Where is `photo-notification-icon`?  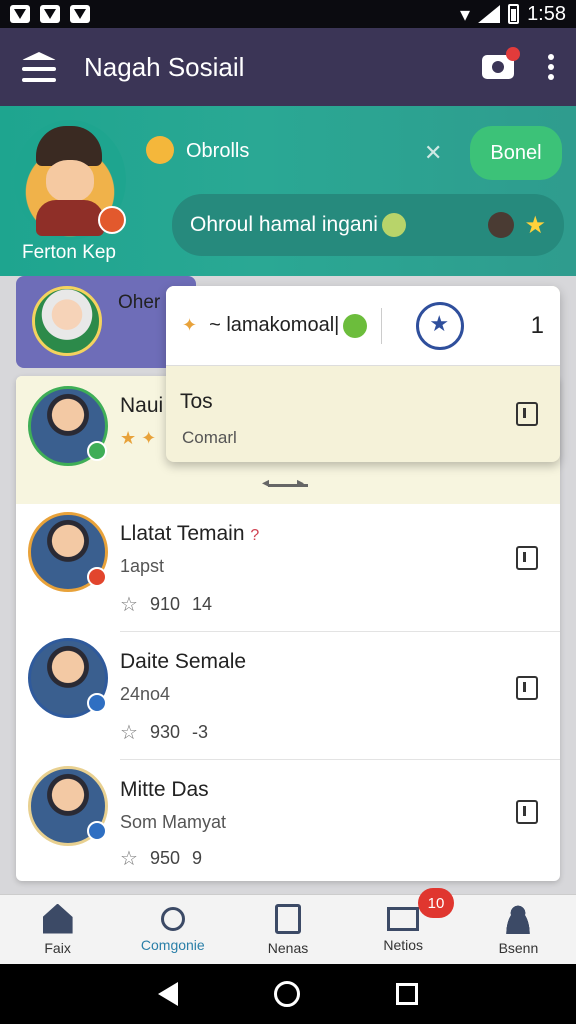 photo-notification-icon is located at coordinates (80, 14).